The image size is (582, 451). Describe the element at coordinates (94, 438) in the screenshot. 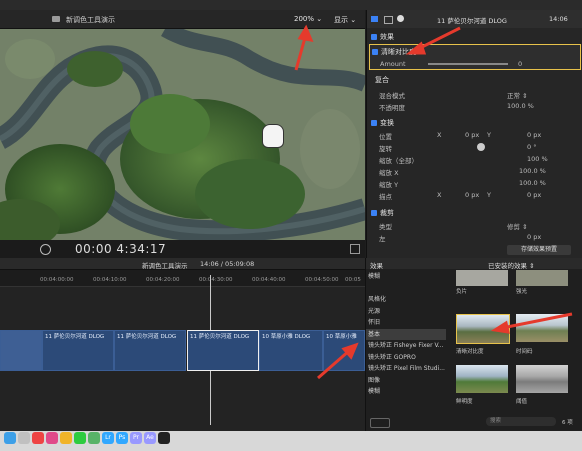

I see `maps-icon` at that location.